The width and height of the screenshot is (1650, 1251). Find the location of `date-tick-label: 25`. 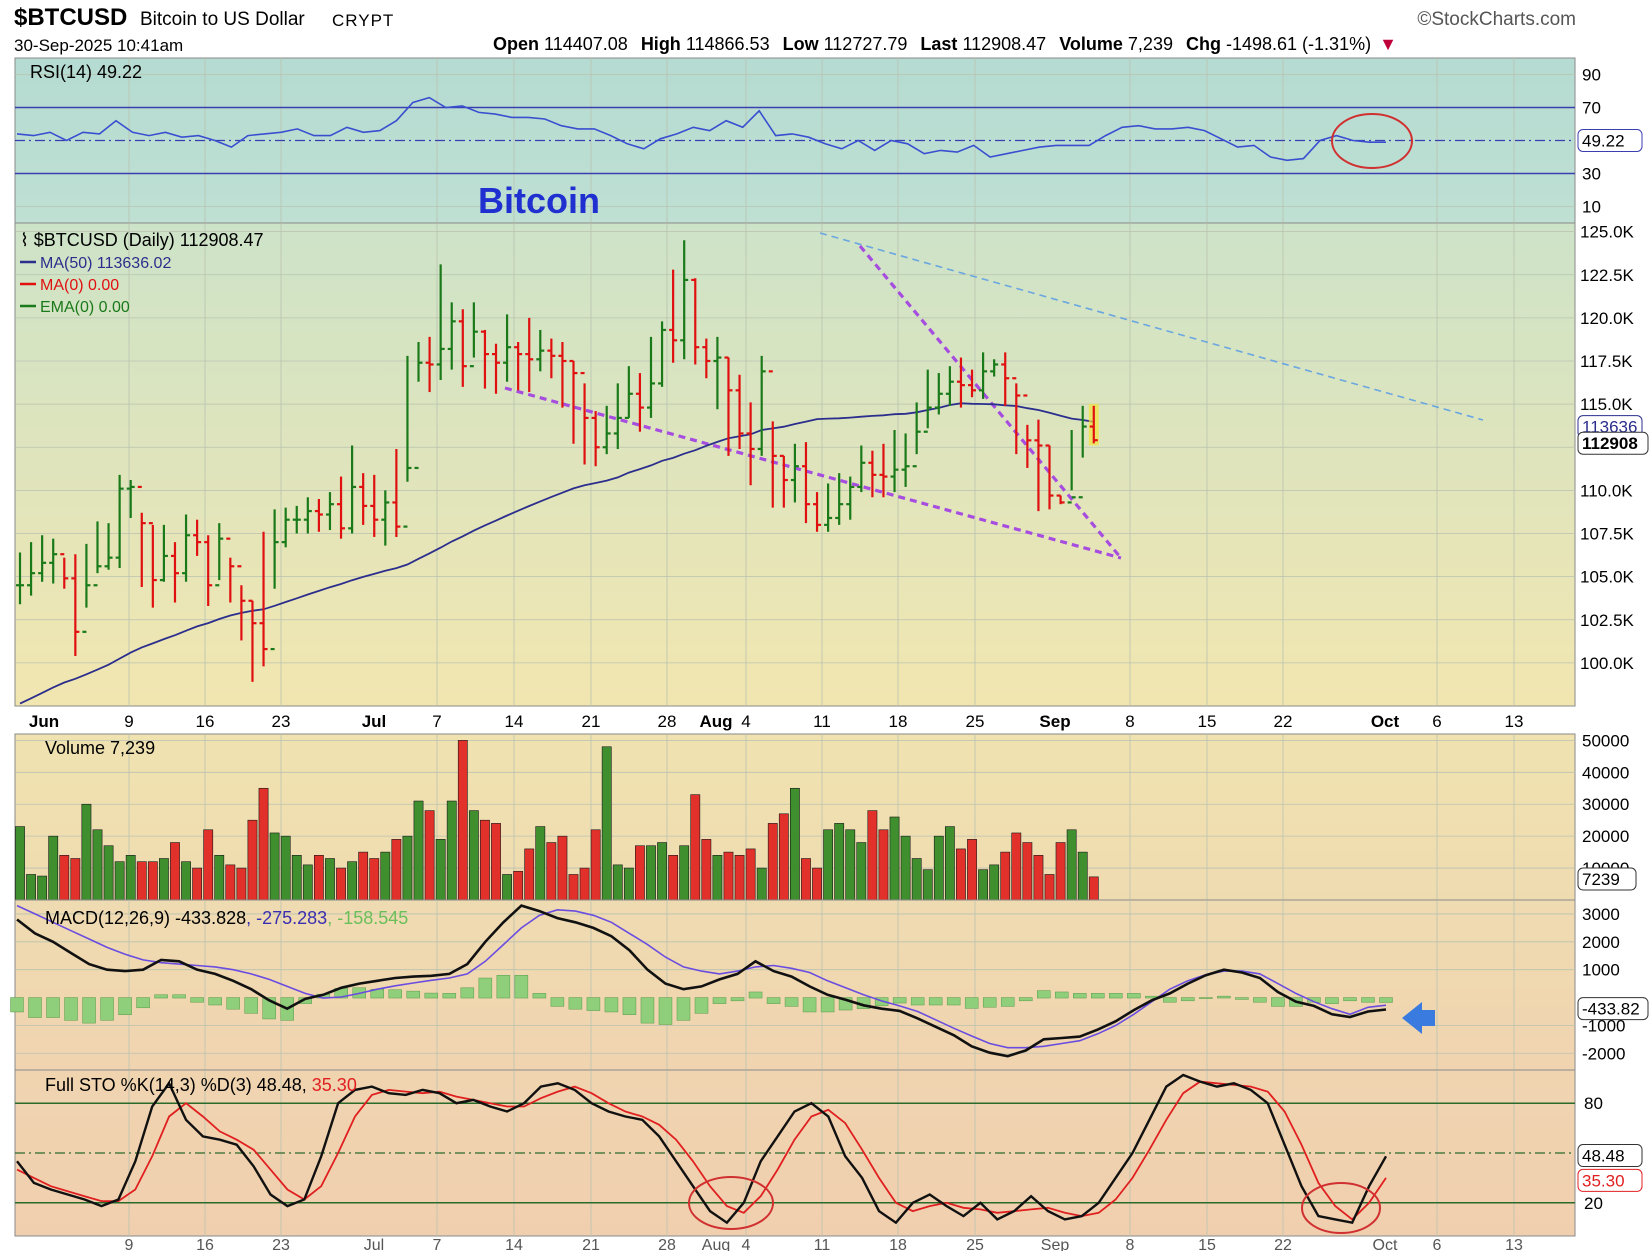

date-tick-label: 25 is located at coordinates (975, 721).